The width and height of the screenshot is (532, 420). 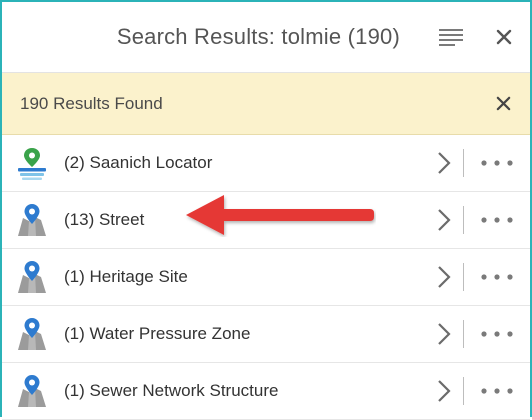 I want to click on result-row-saanich-locator: (2) Saanich Locator, so click(x=266, y=163).